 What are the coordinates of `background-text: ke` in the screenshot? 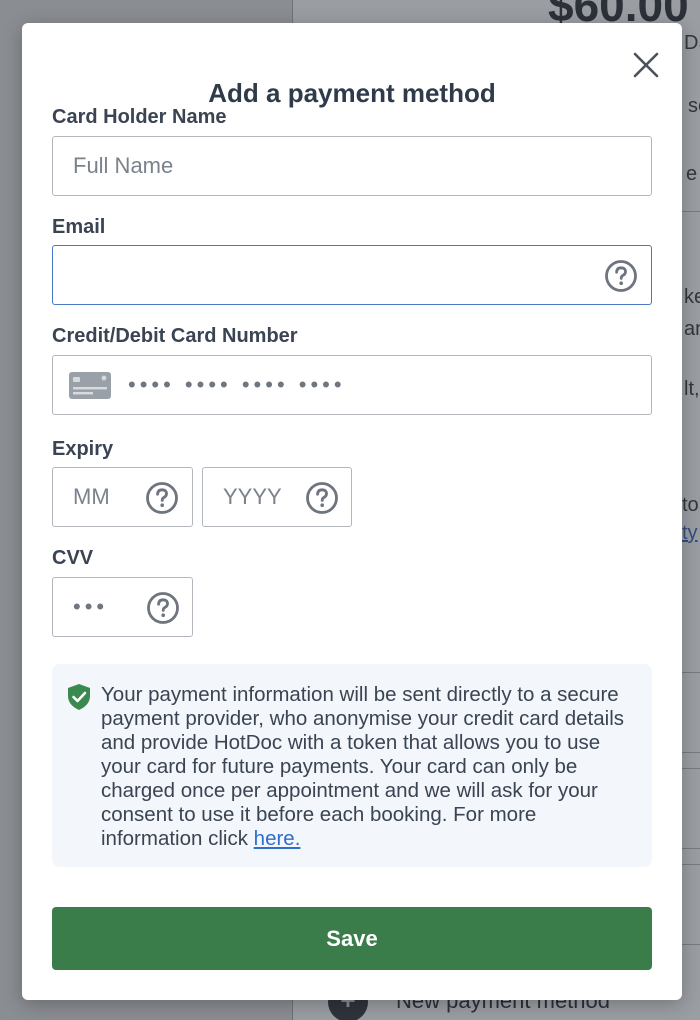 It's located at (692, 297).